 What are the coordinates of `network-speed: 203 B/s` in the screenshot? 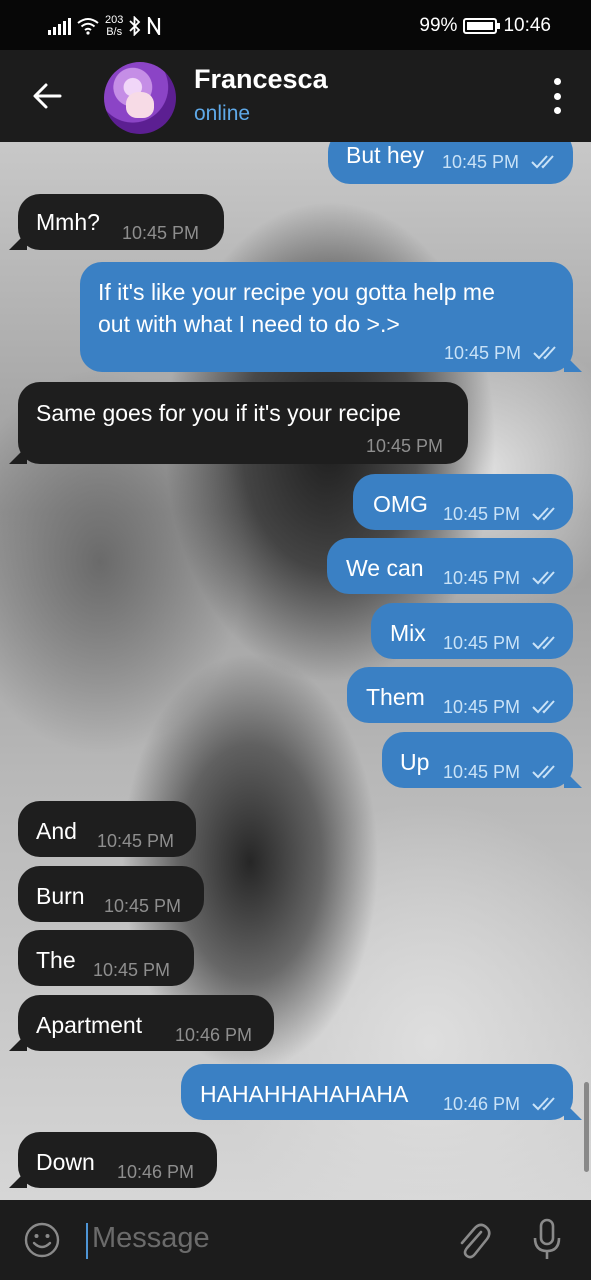 It's located at (114, 26).